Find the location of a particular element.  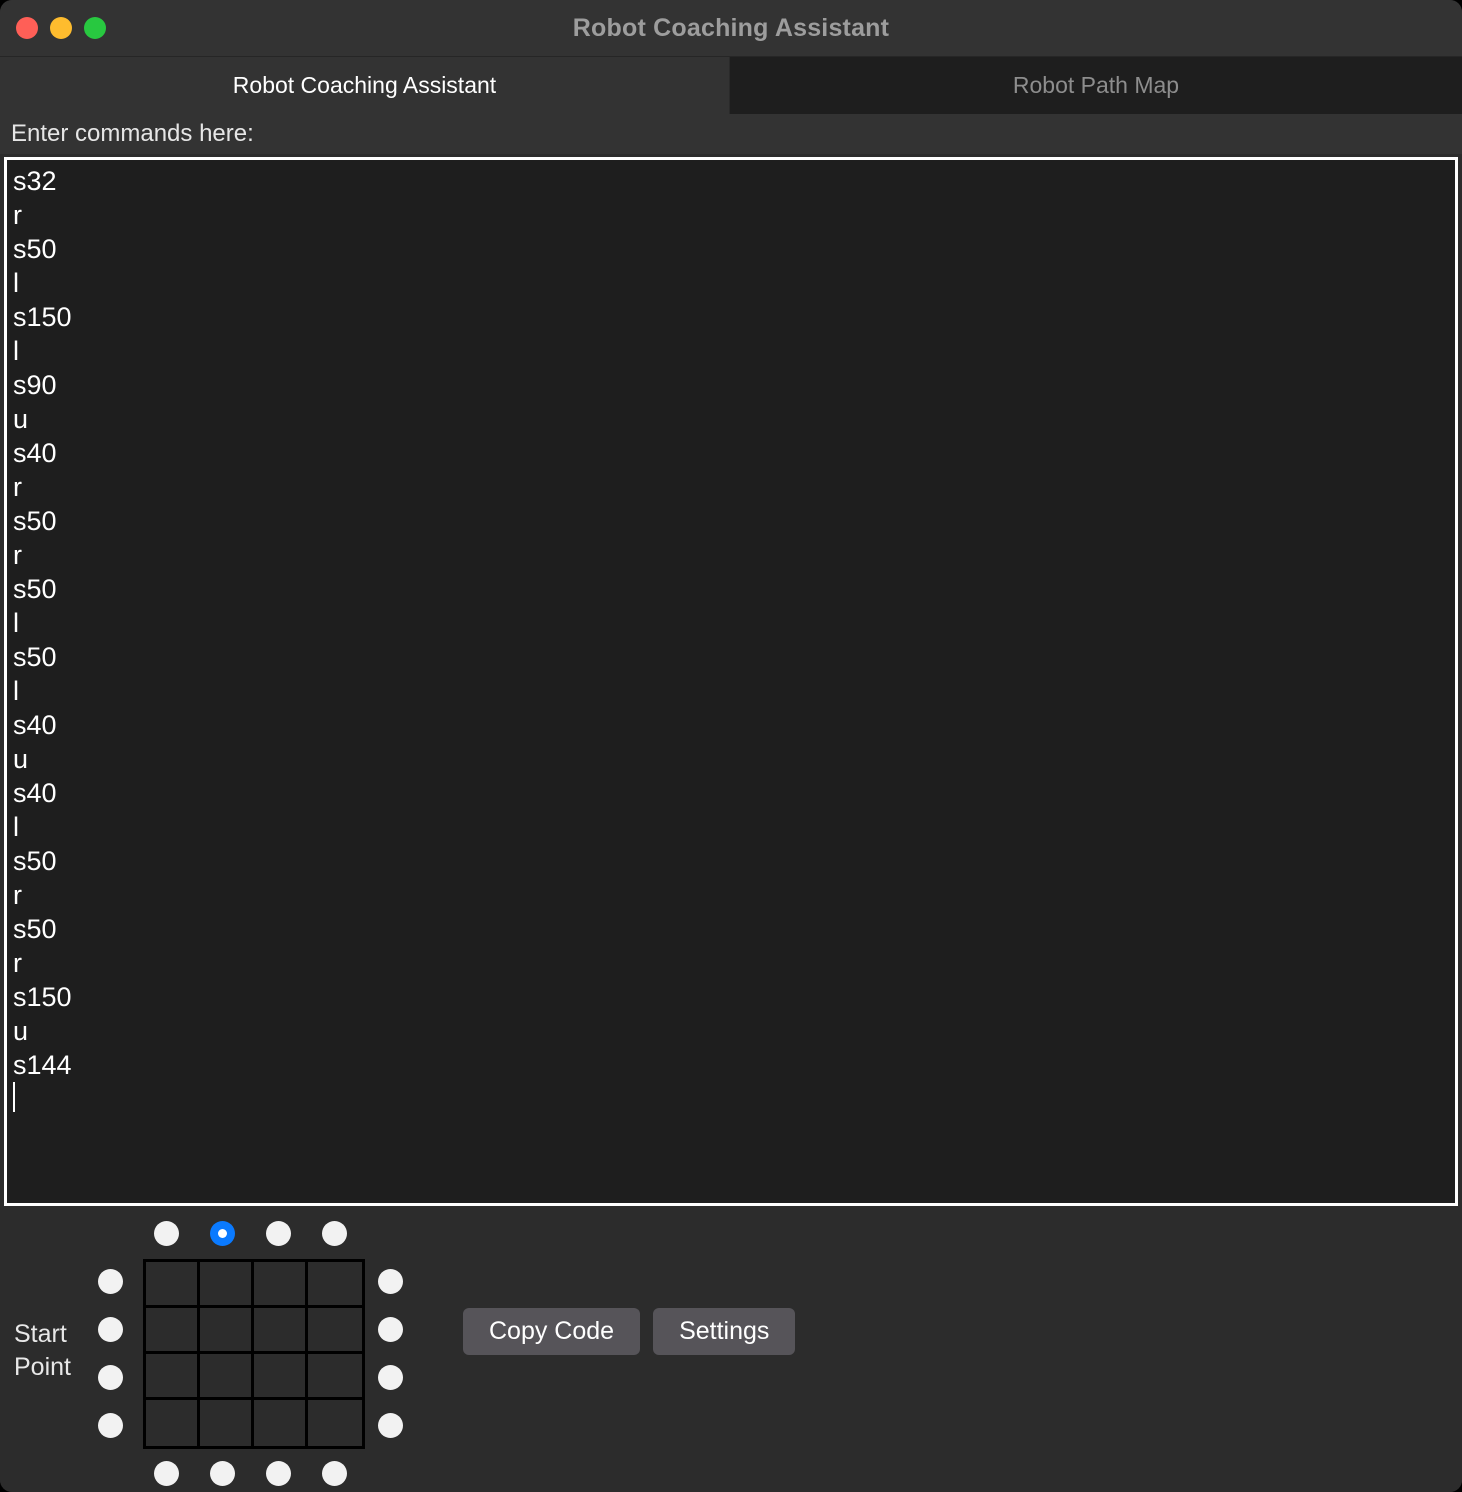

maximize-window-button is located at coordinates (95, 28).